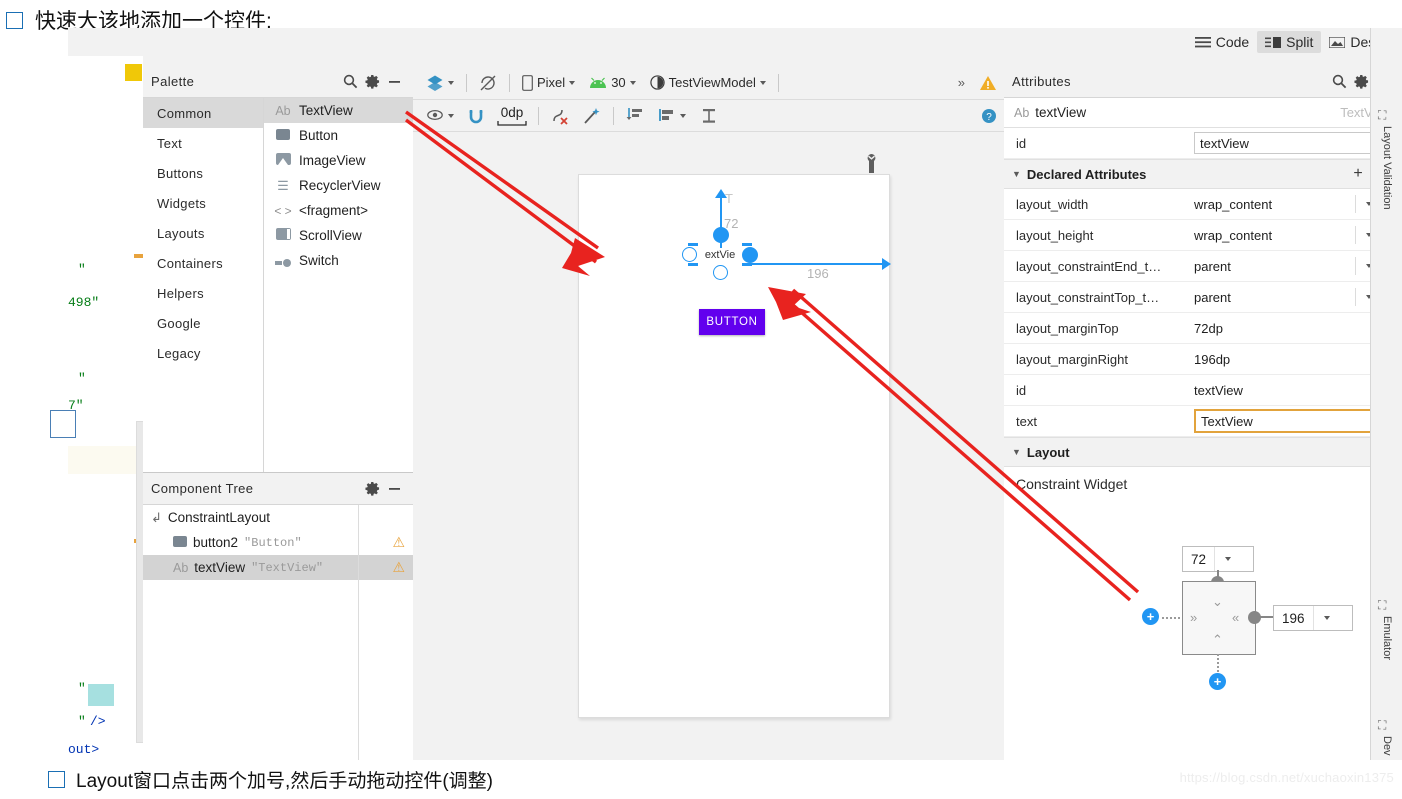 The width and height of the screenshot is (1402, 799). What do you see at coordinates (203, 113) in the screenshot?
I see `palette-category-common: Common` at bounding box center [203, 113].